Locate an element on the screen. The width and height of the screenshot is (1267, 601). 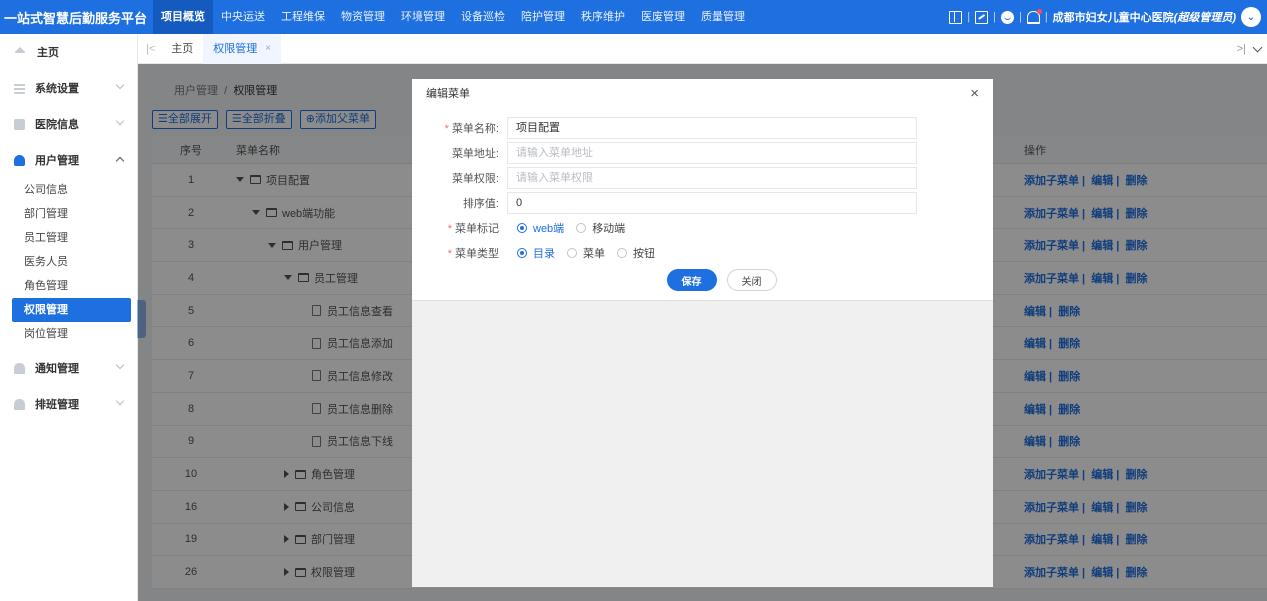
sidebar-item-label: 通知管理 is located at coordinates (57, 369).